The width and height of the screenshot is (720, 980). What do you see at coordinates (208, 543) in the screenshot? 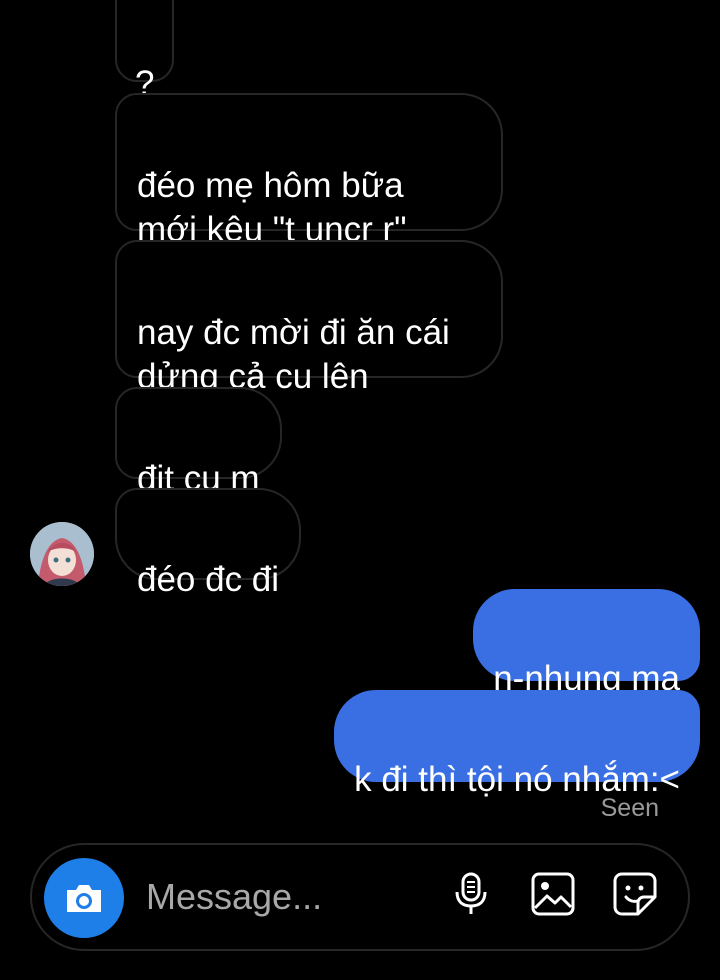
I see `message-bubble-incoming: đéo đc đi` at bounding box center [208, 543].